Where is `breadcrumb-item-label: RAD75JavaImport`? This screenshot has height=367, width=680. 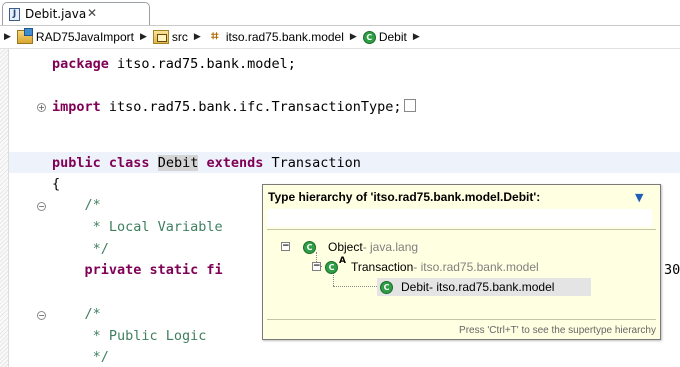
breadcrumb-item-label: RAD75JavaImport is located at coordinates (84, 37).